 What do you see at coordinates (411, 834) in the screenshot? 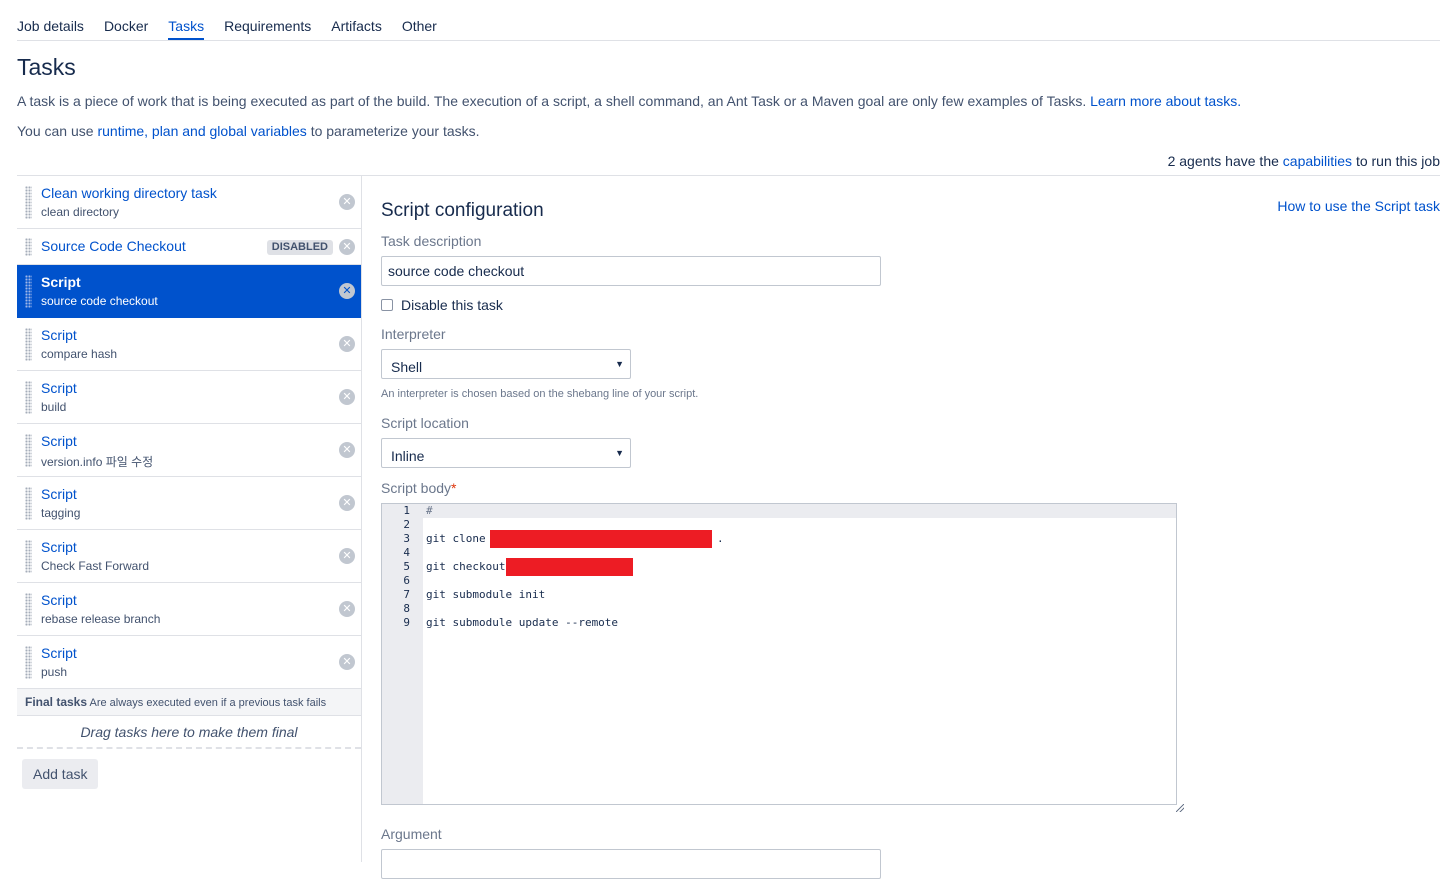
I see `argument-label: Argument` at bounding box center [411, 834].